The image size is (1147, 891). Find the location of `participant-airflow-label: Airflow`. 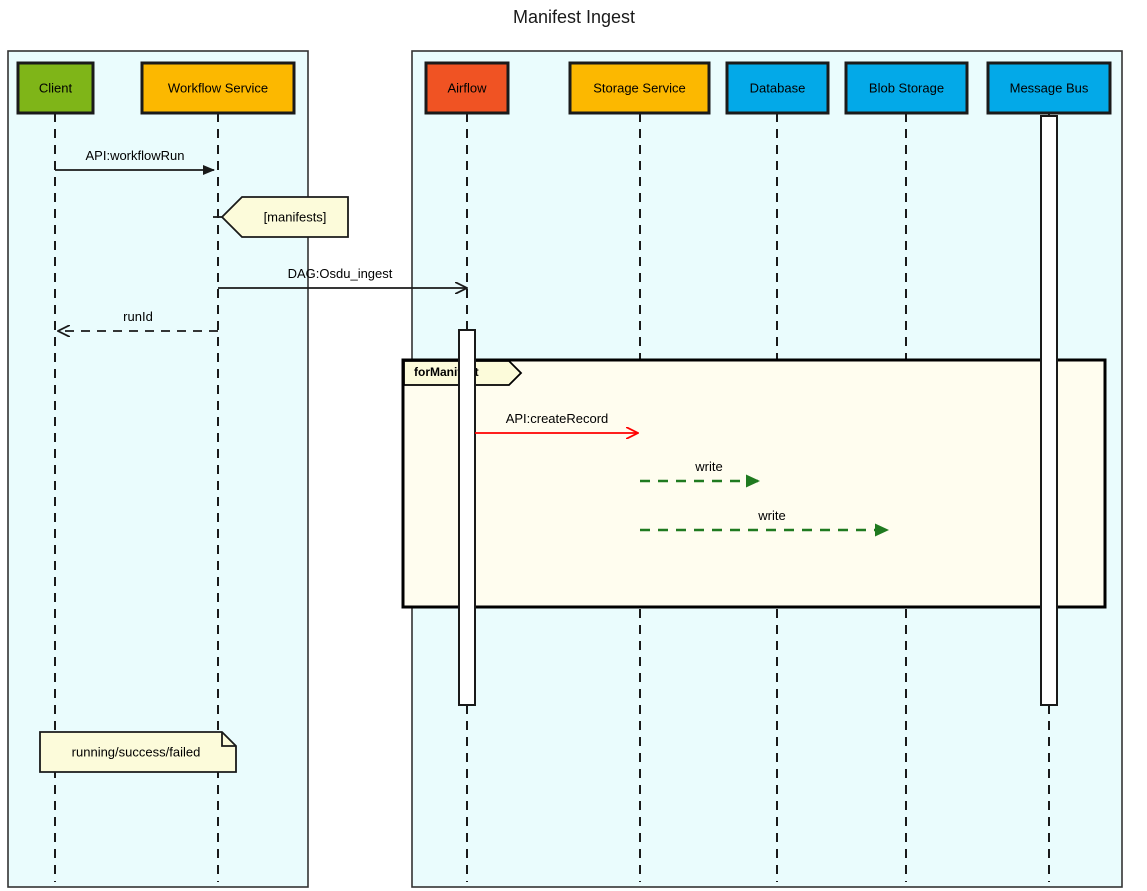

participant-airflow-label: Airflow is located at coordinates (467, 87).